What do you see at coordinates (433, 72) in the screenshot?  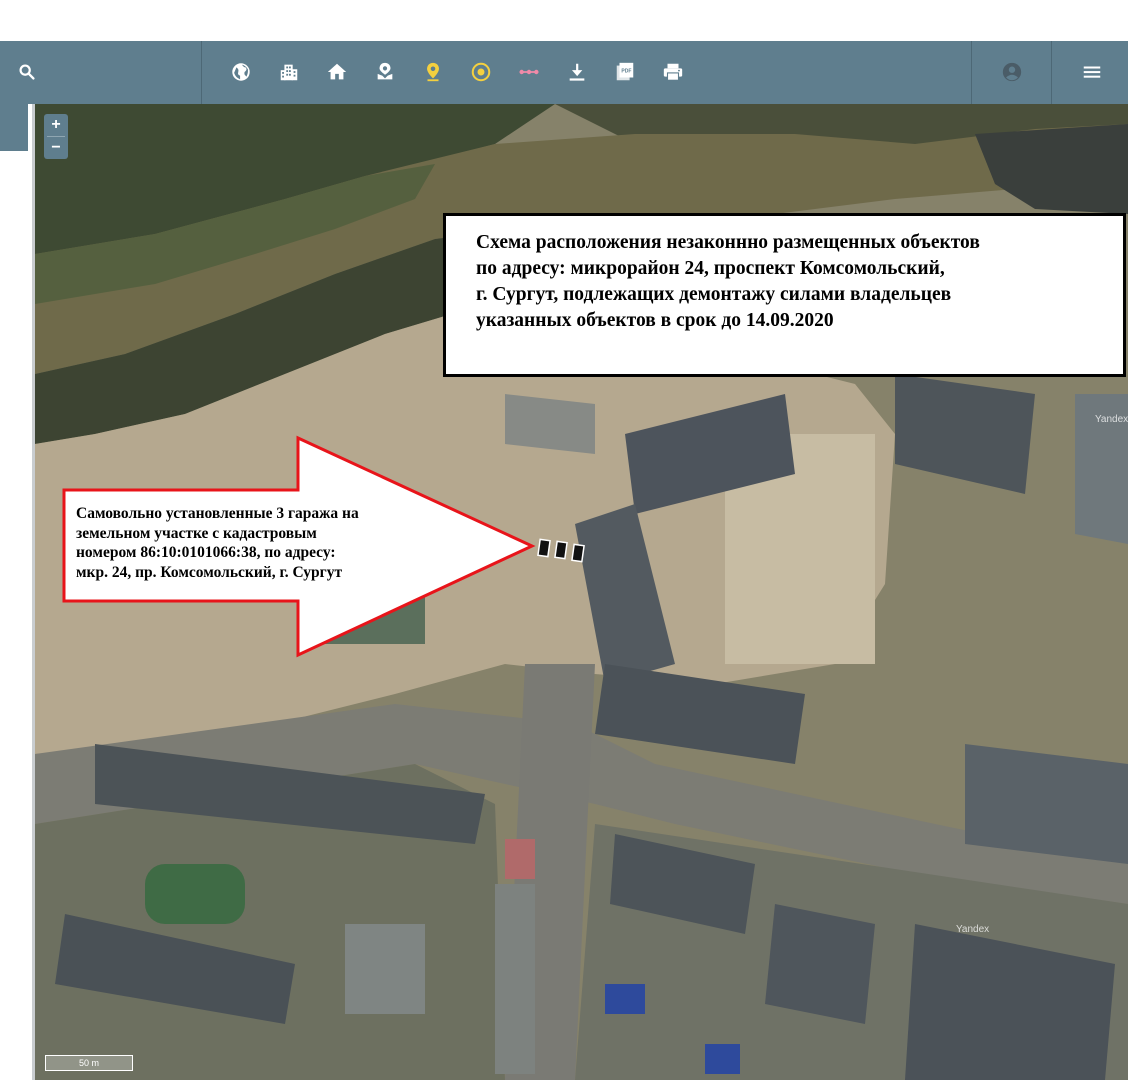 I see `pin-icon` at bounding box center [433, 72].